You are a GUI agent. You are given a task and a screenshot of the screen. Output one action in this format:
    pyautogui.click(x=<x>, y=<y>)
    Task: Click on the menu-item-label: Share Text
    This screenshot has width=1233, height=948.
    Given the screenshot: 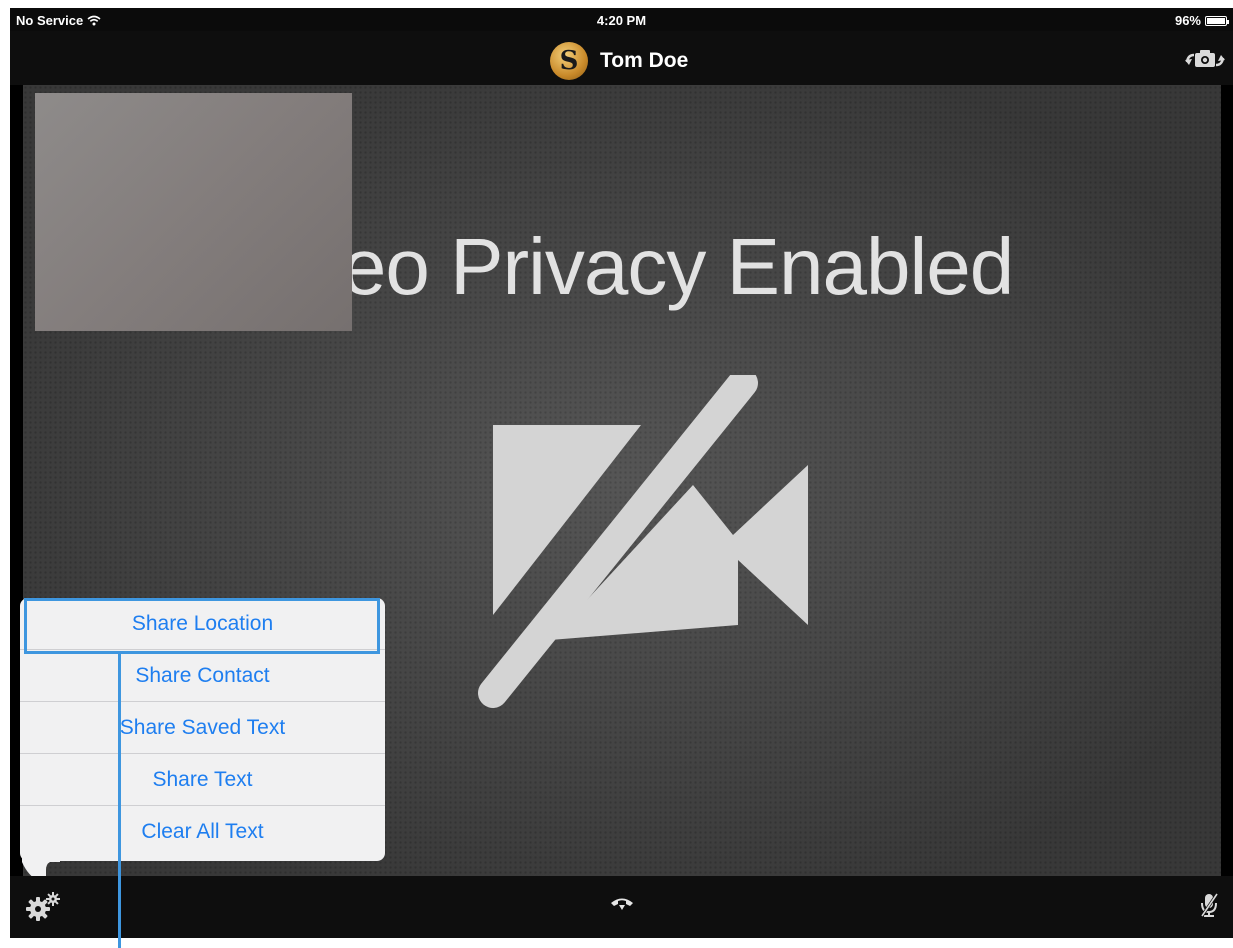 What is the action you would take?
    pyautogui.click(x=202, y=779)
    